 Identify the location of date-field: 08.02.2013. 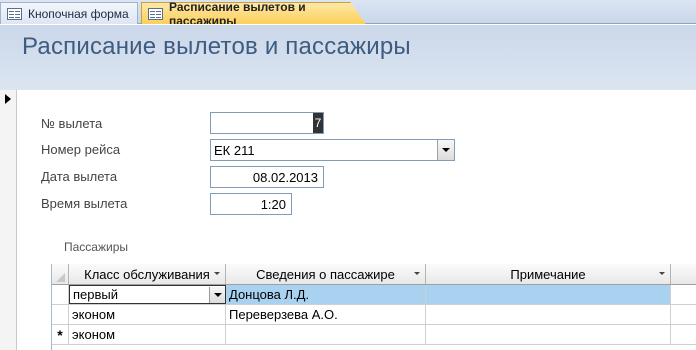
(267, 177).